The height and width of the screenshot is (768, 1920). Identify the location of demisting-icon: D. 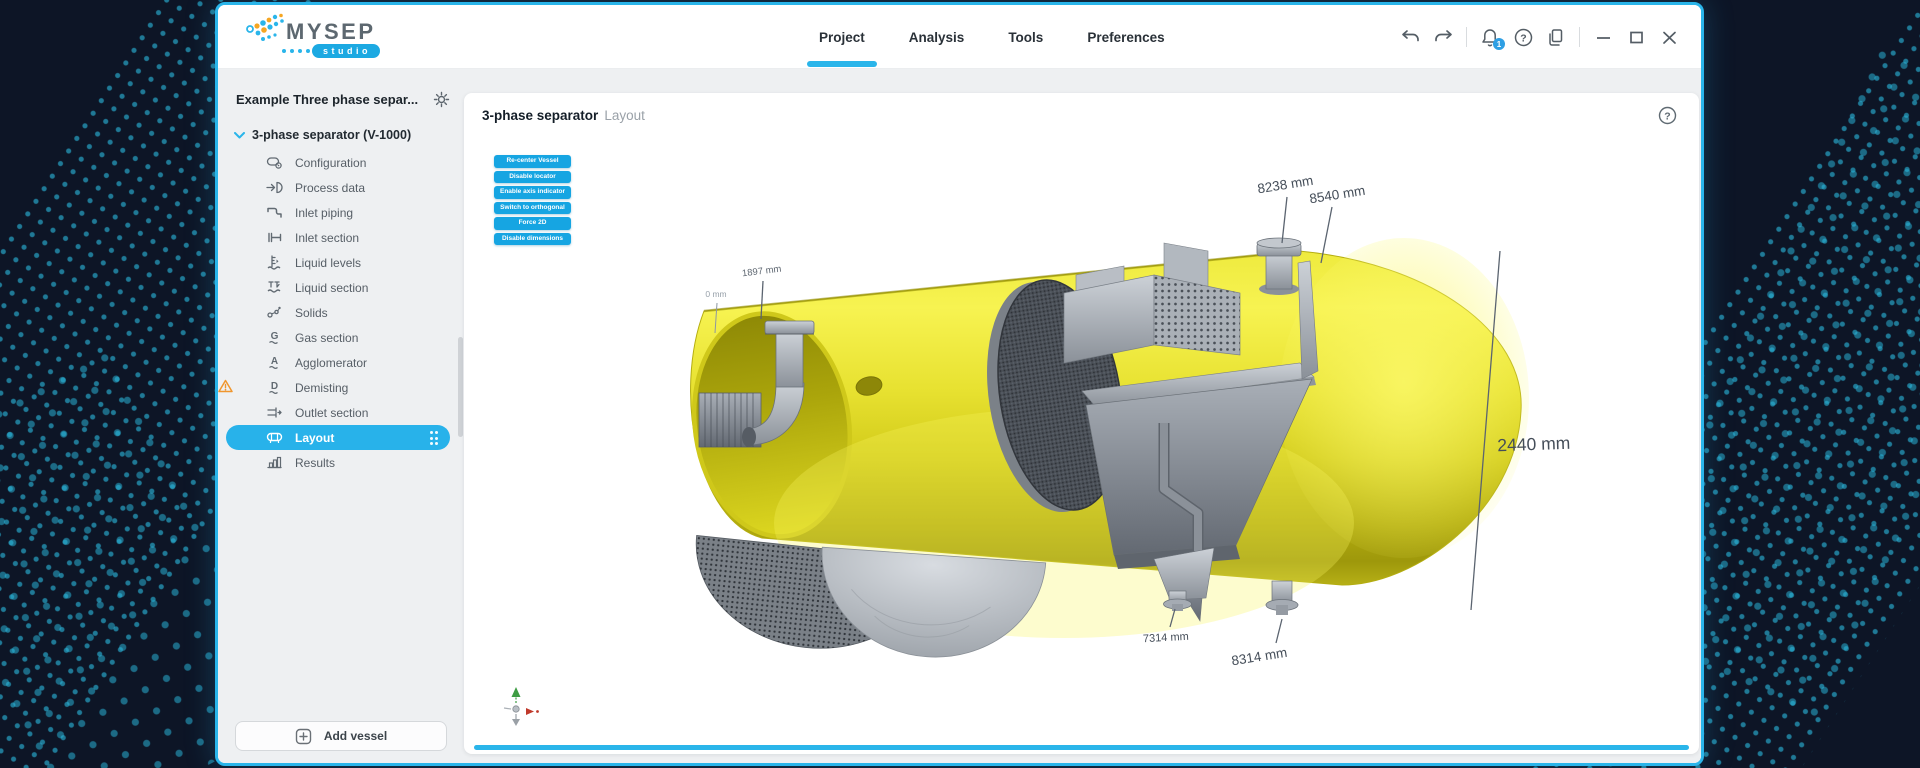
(274, 387).